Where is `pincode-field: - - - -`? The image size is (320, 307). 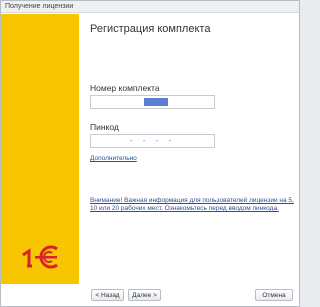
pincode-field: - - - - is located at coordinates (152, 141).